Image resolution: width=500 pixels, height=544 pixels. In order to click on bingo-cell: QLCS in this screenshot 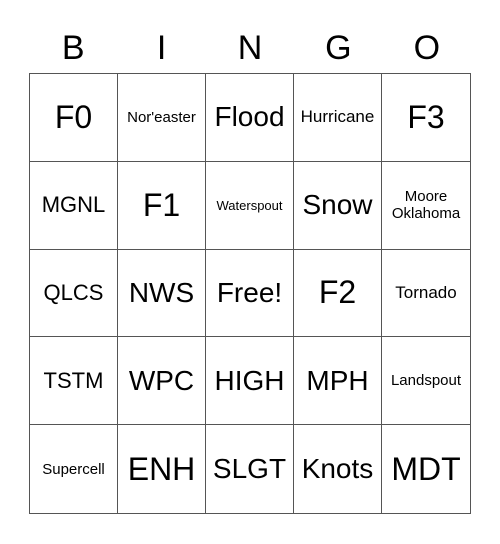, I will do `click(74, 293)`.